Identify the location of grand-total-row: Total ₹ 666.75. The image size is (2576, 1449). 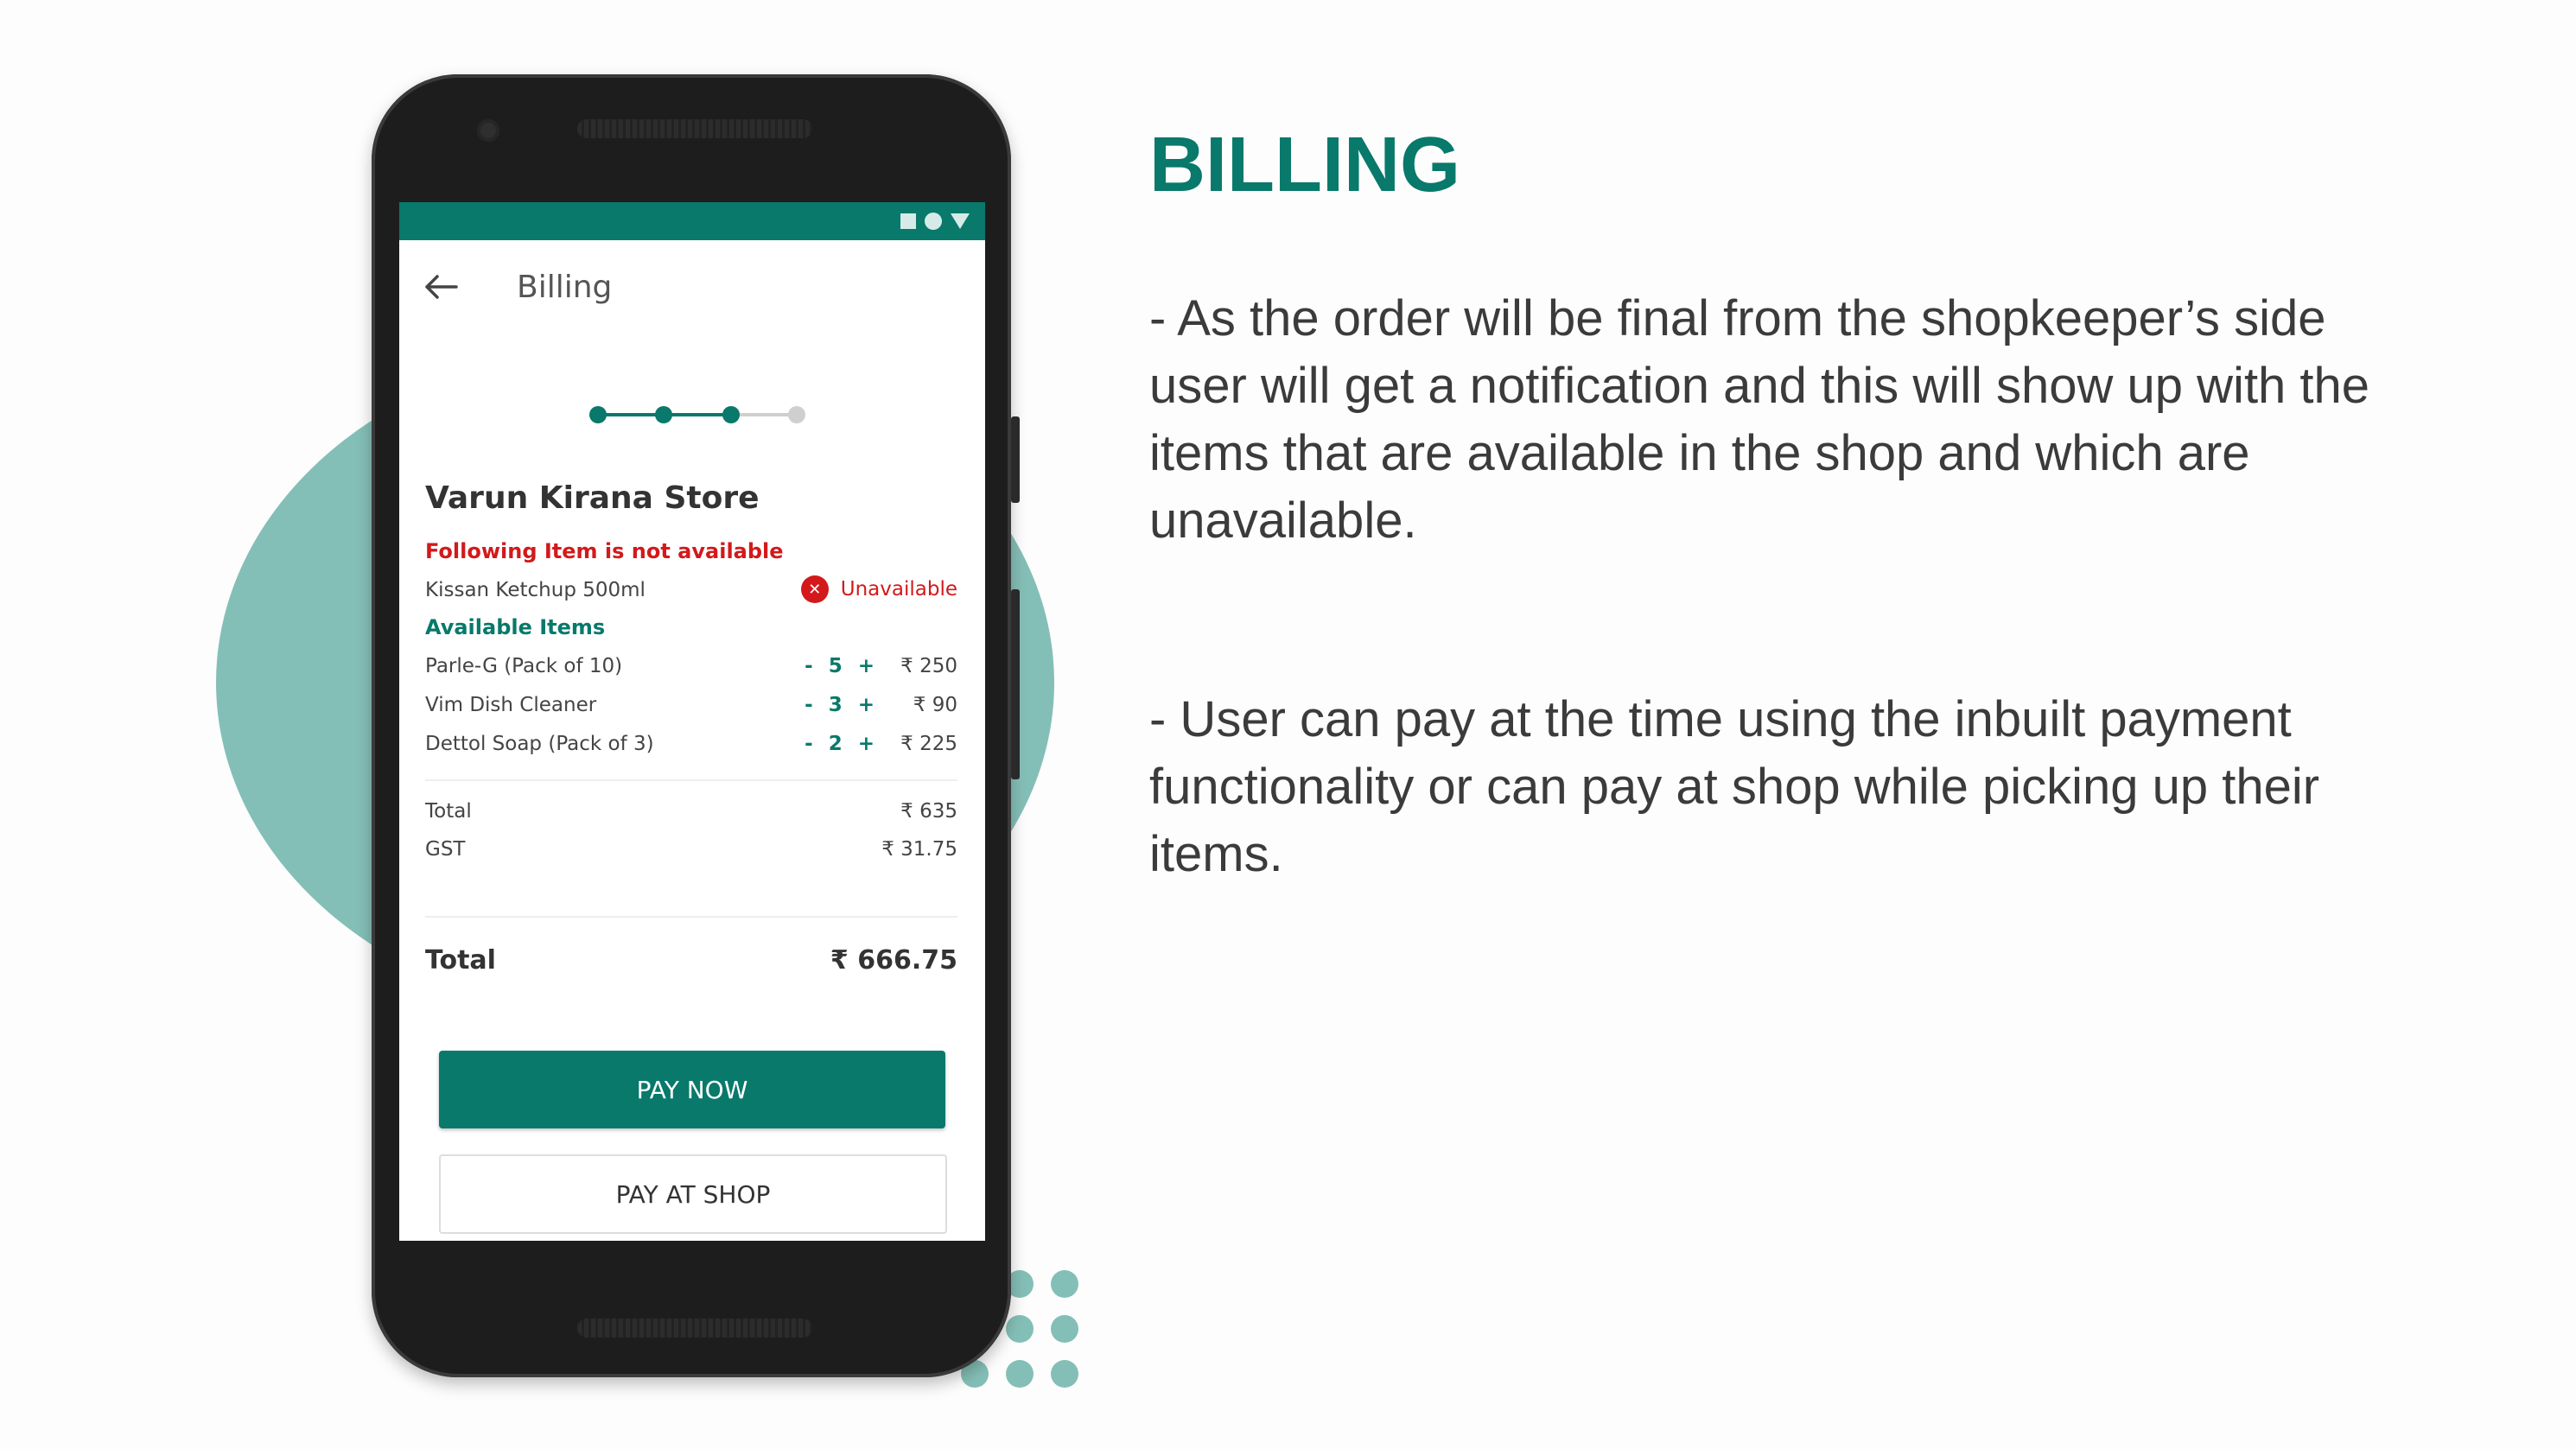
(691, 961).